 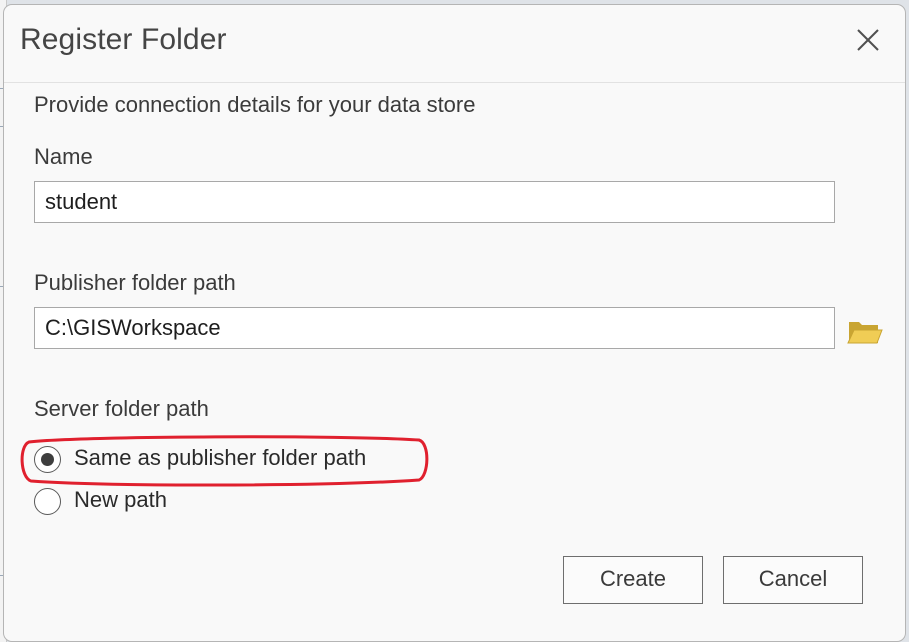 What do you see at coordinates (234, 503) in the screenshot?
I see `radio-new-path: New path` at bounding box center [234, 503].